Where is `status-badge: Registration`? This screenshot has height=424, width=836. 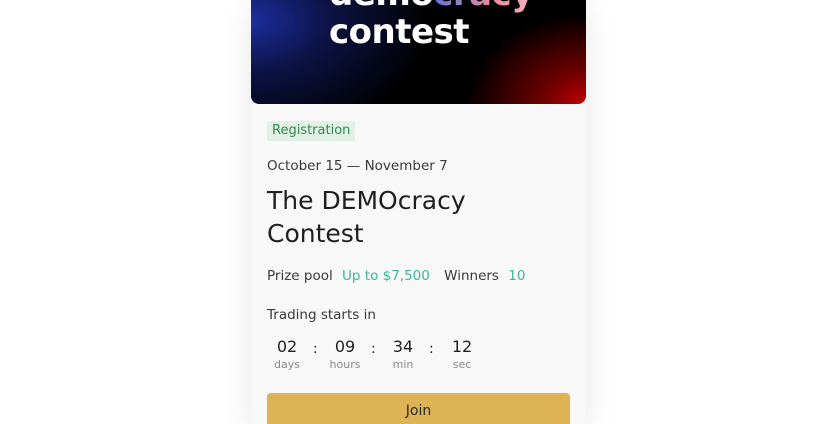
status-badge: Registration is located at coordinates (311, 131).